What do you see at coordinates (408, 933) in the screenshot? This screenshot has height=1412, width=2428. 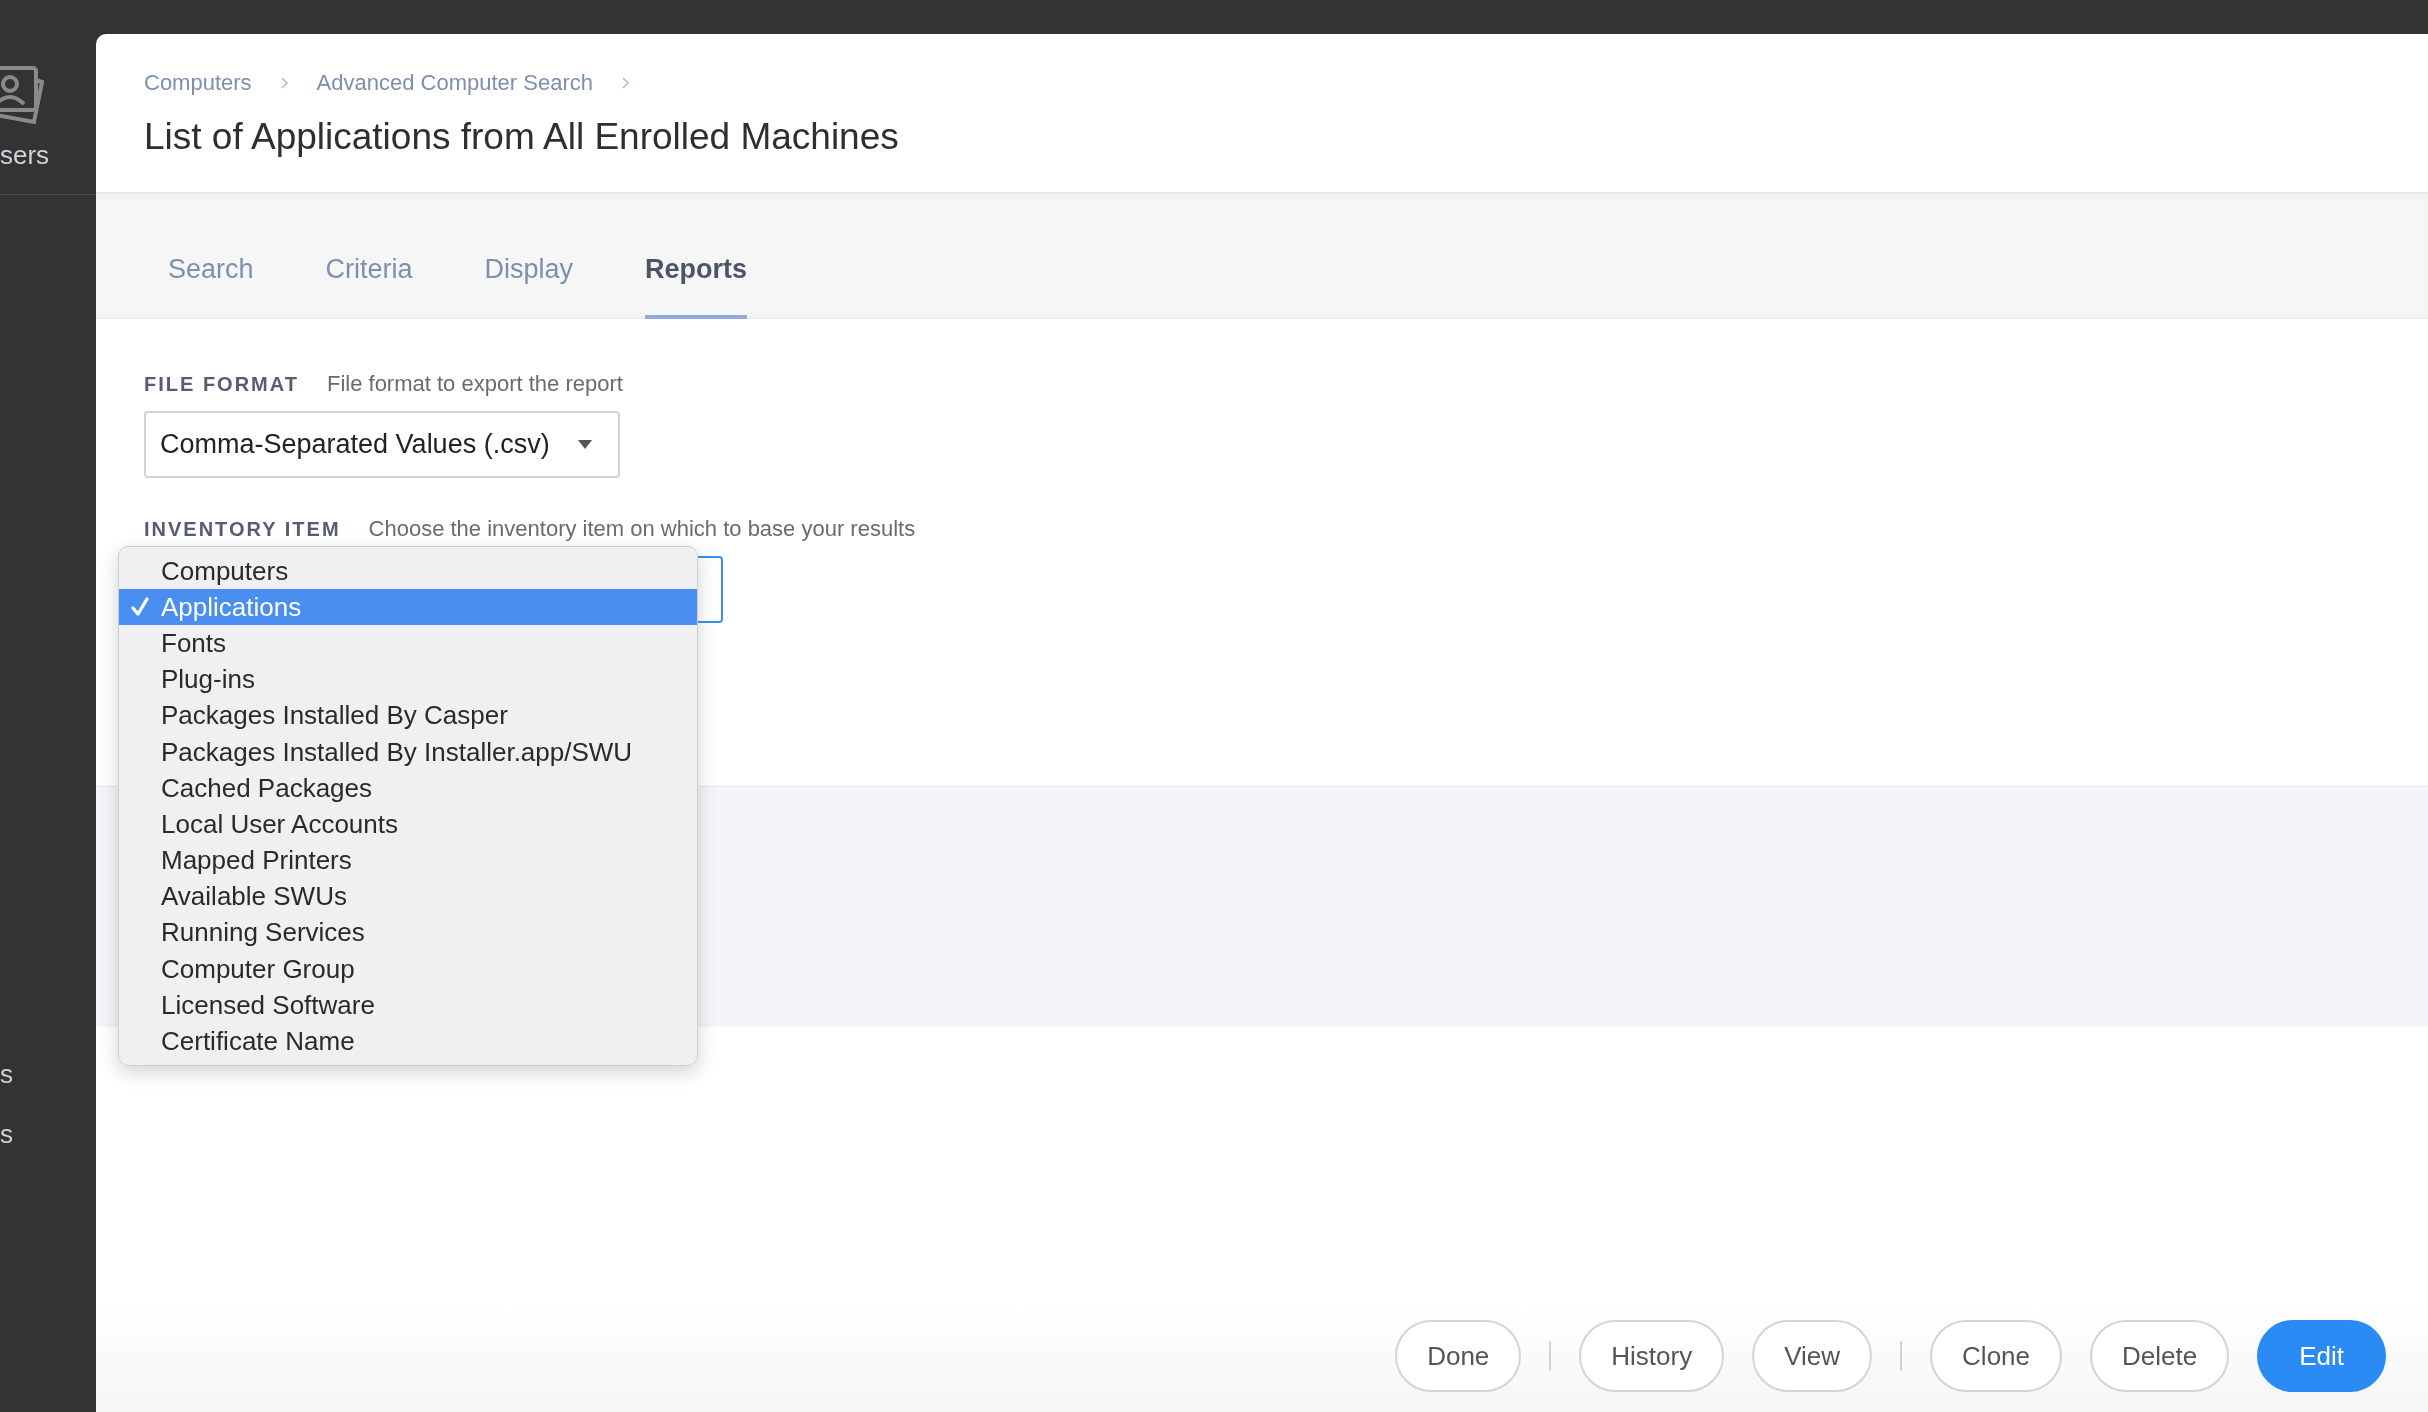 I see `menu-item: Running Services` at bounding box center [408, 933].